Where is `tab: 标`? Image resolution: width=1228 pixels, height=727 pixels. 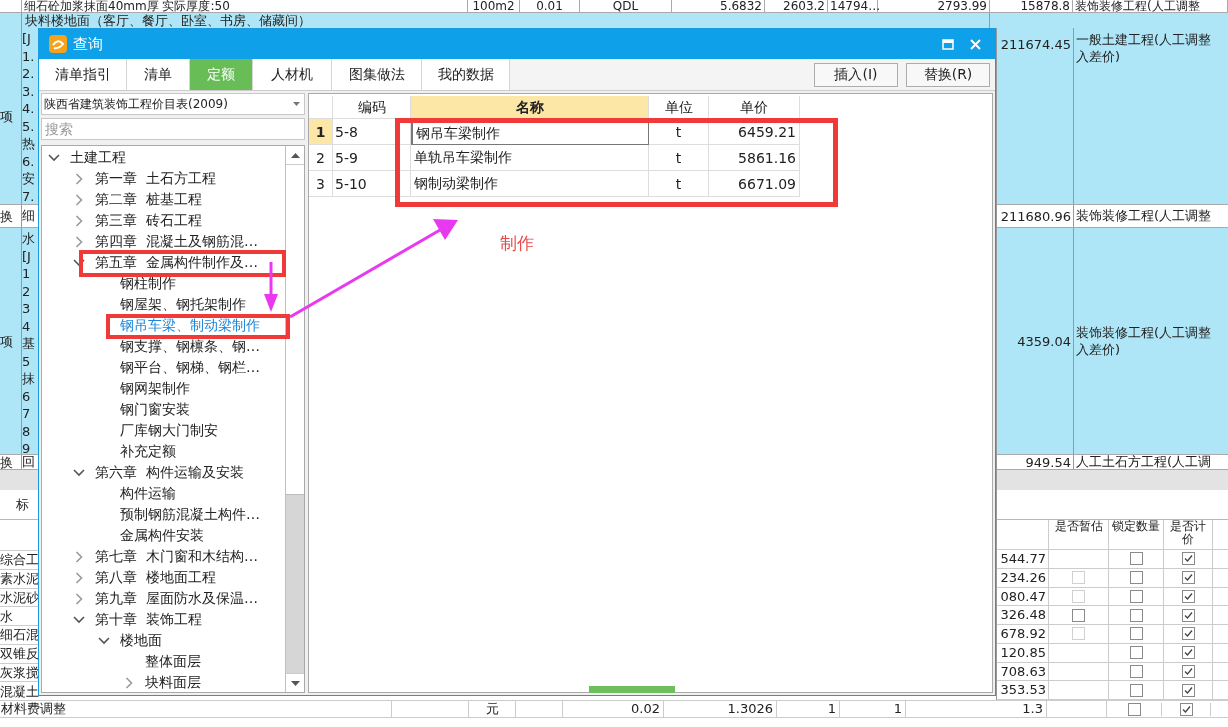 tab: 标 is located at coordinates (14, 504).